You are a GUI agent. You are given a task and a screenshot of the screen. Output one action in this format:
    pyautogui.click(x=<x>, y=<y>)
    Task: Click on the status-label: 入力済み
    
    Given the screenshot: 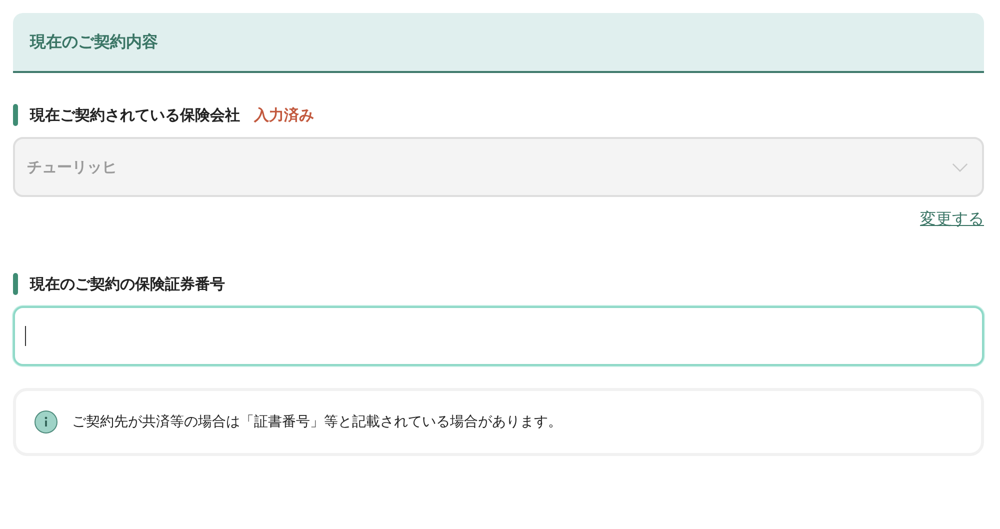 What is the action you would take?
    pyautogui.click(x=284, y=115)
    